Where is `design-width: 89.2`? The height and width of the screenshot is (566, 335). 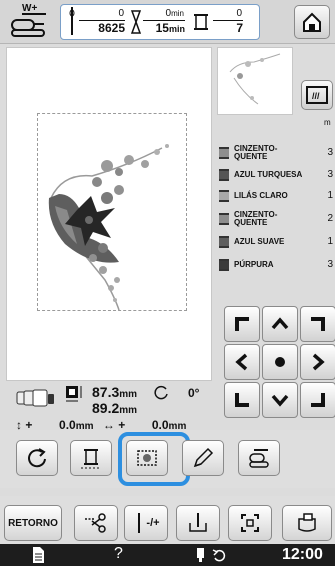 design-width: 89.2 is located at coordinates (106, 408).